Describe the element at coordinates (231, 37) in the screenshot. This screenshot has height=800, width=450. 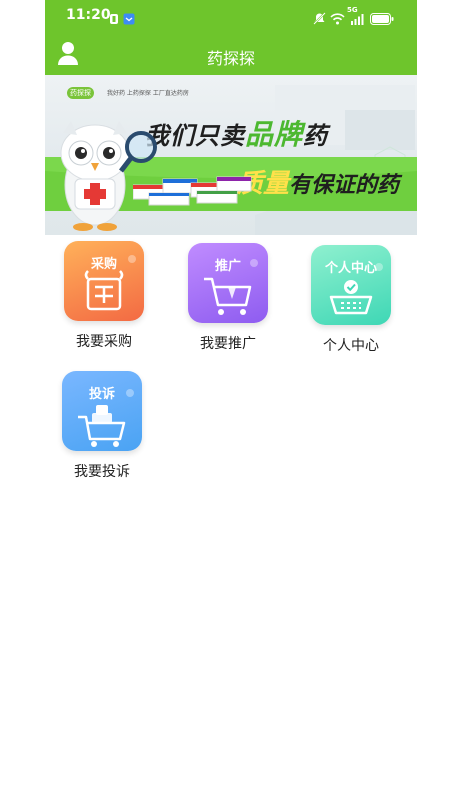
I see `app-header: 11:20 5G 药探探` at that location.